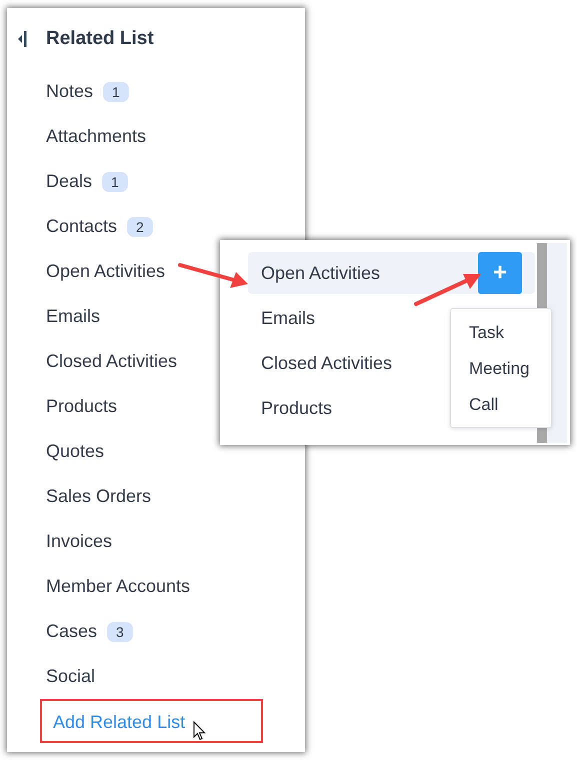 The width and height of the screenshot is (577, 761). What do you see at coordinates (106, 271) in the screenshot?
I see `related-list-item: Open Activities` at bounding box center [106, 271].